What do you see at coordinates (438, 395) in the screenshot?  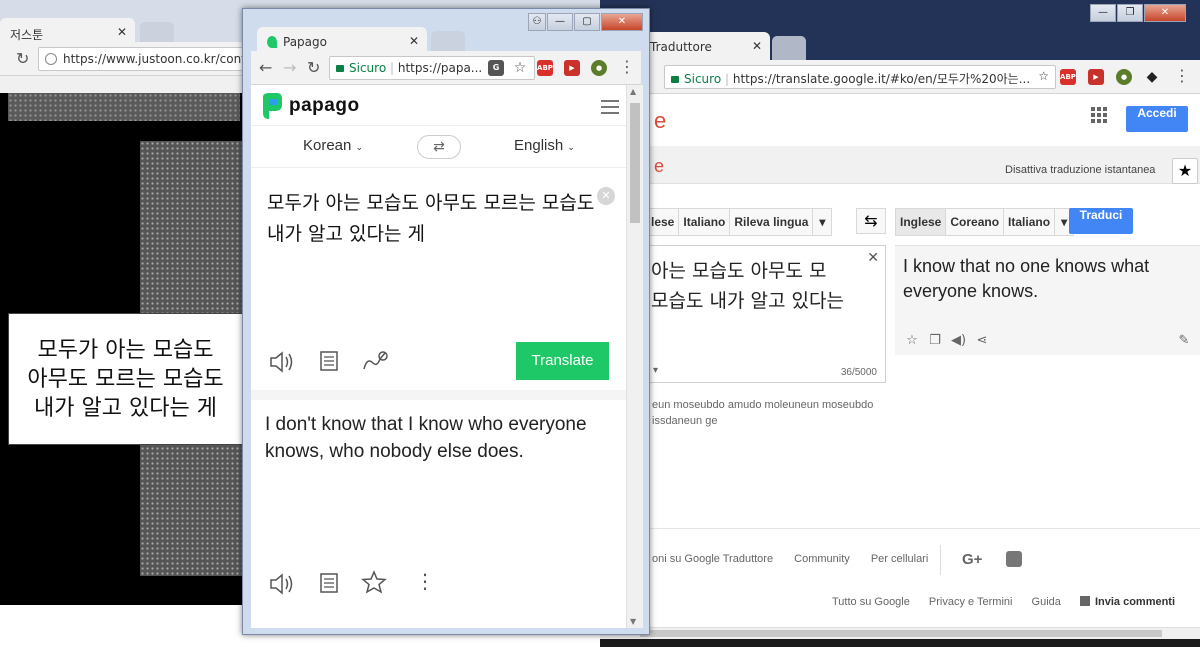 I see `section-divider` at bounding box center [438, 395].